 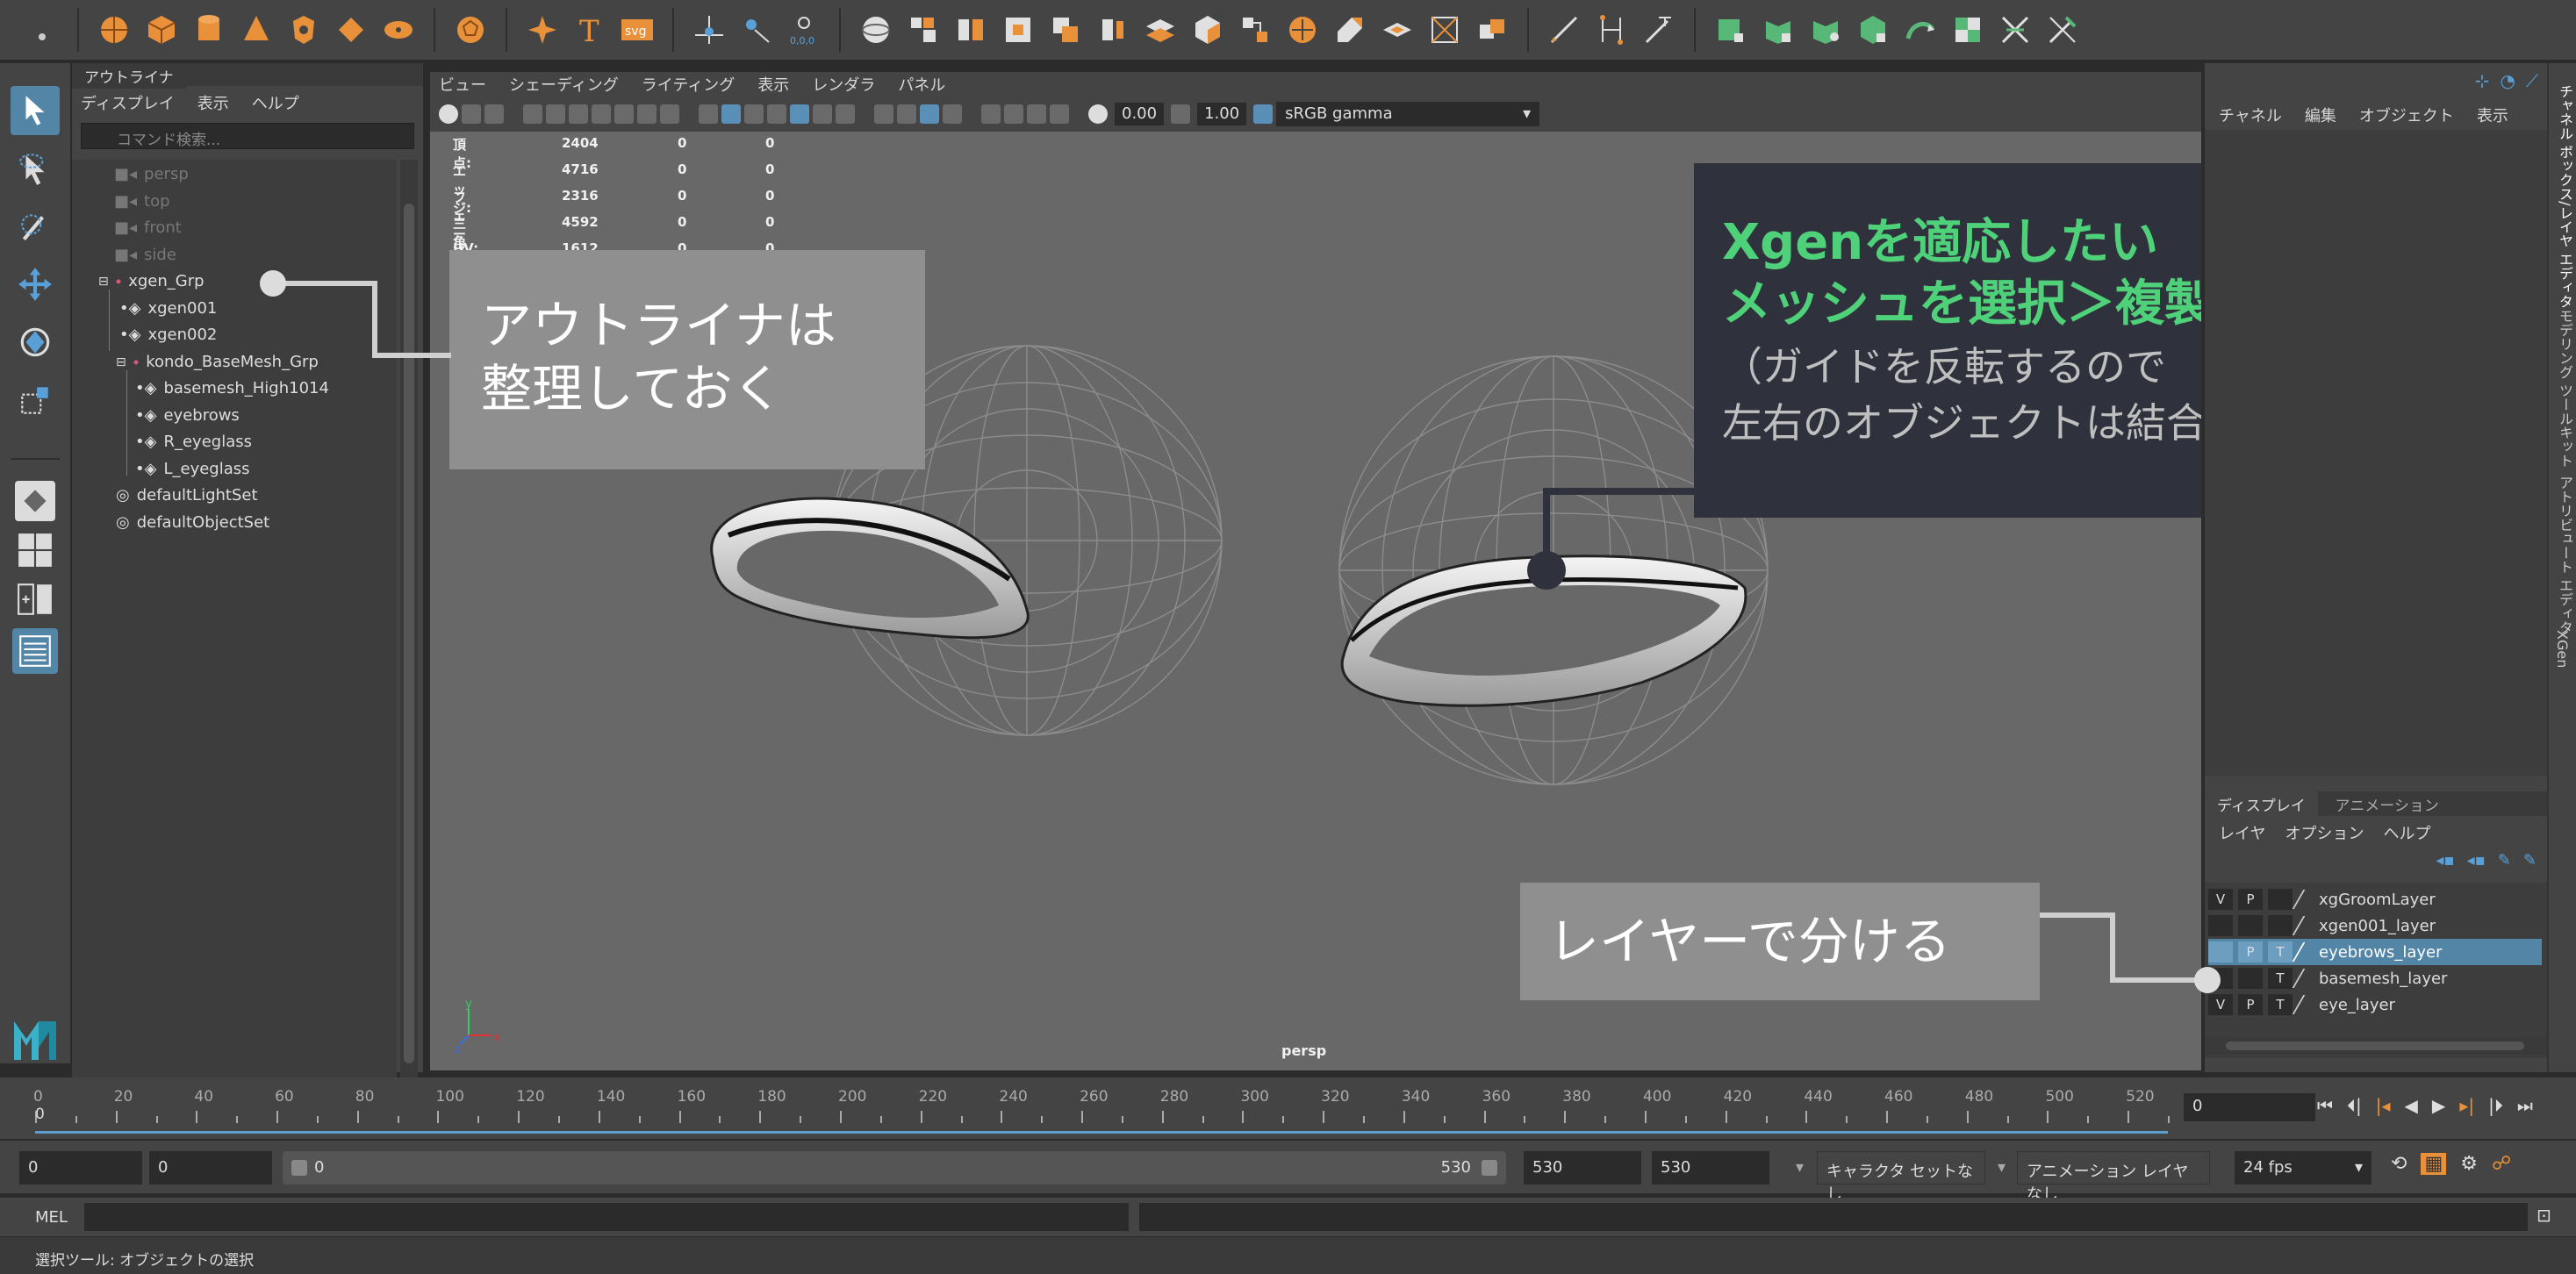 I want to click on gamma-icon, so click(x=1181, y=114).